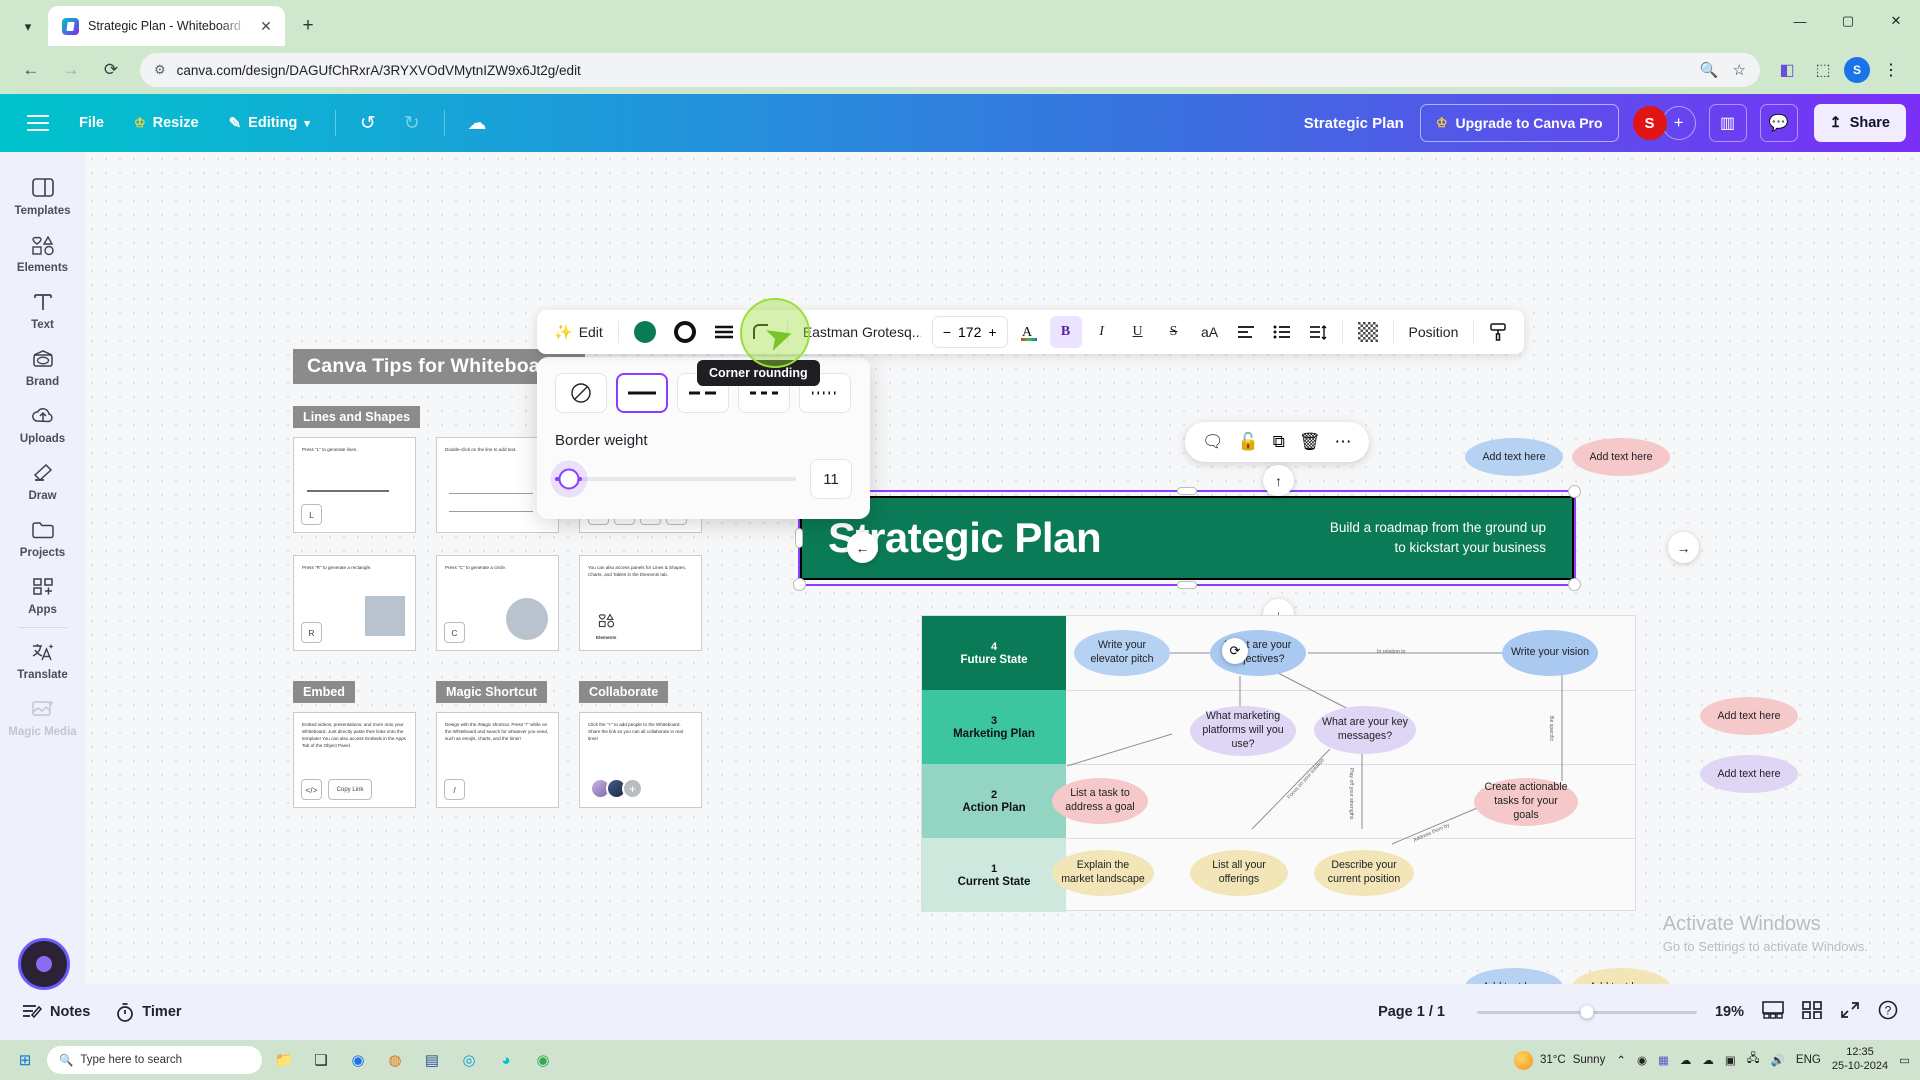 The height and width of the screenshot is (1080, 1920). I want to click on line-spacing-button, so click(1318, 332).